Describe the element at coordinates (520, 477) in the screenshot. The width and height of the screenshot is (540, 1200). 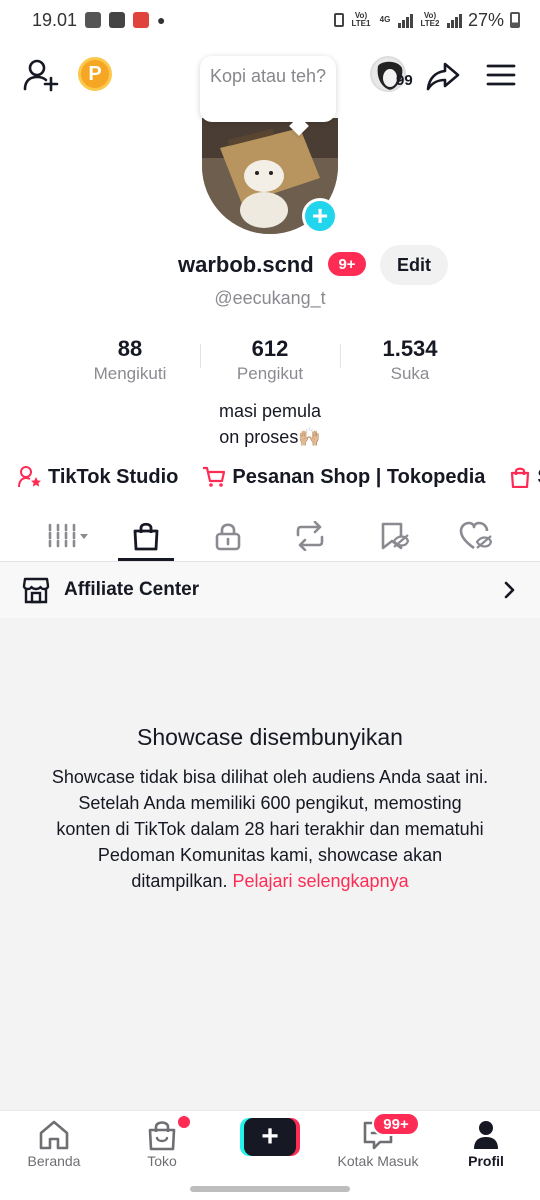
I see `bag-icon` at that location.